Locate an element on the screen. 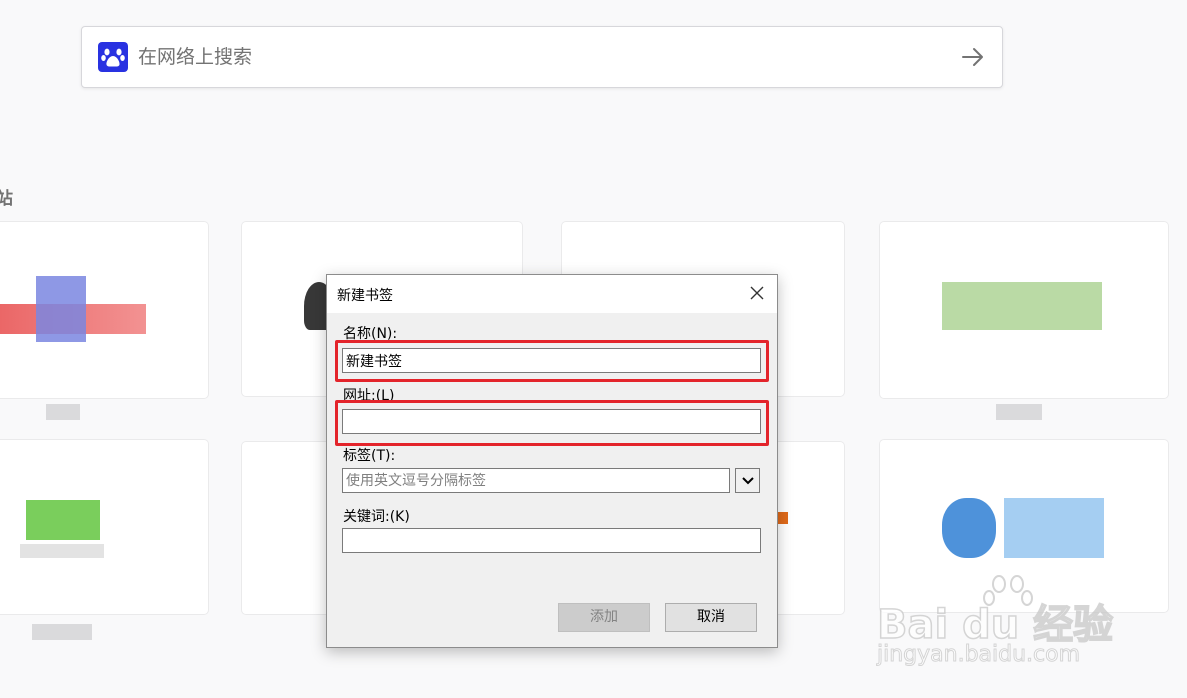 Image resolution: width=1187 pixels, height=698 pixels. keyword-field is located at coordinates (551, 540).